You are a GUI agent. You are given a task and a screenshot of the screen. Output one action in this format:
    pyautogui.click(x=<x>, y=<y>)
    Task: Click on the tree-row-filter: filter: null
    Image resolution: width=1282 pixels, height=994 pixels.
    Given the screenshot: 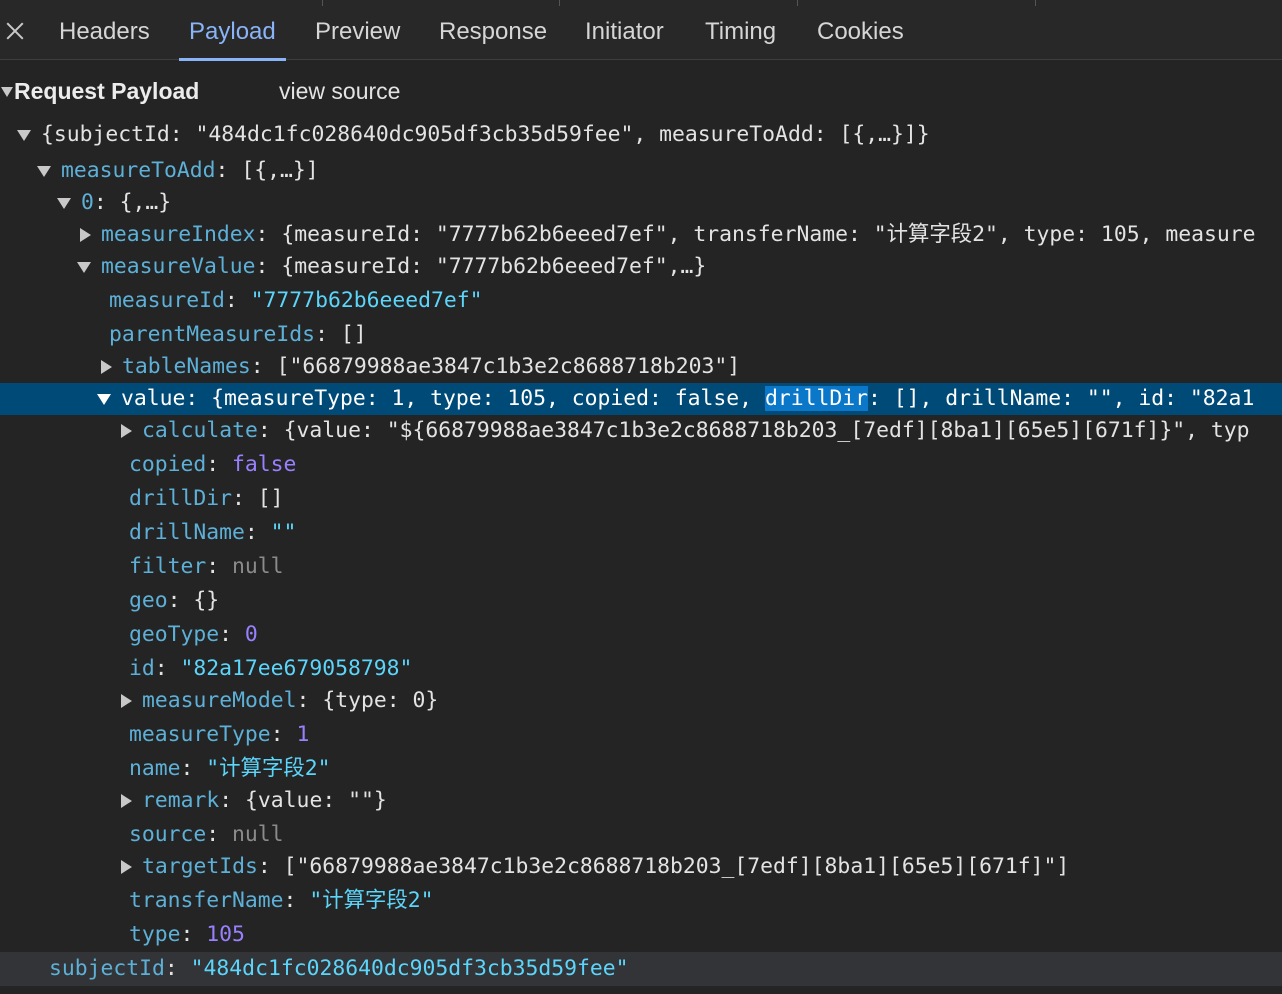 What is the action you would take?
    pyautogui.click(x=641, y=567)
    